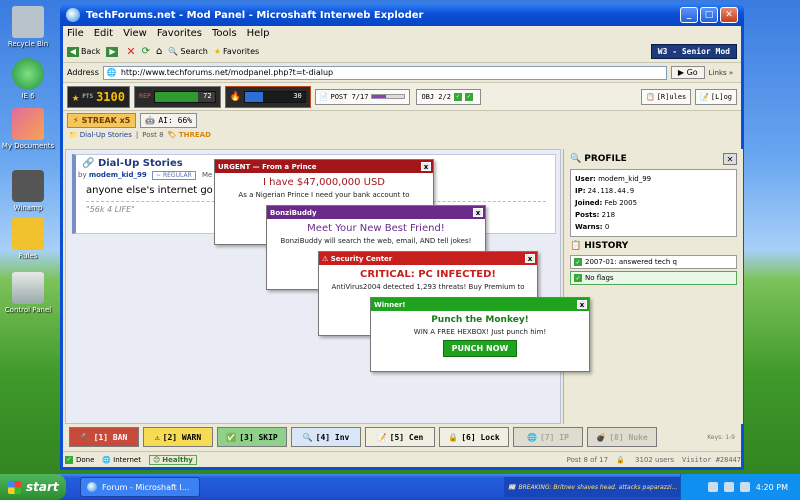 The image size is (800, 500). Describe the element at coordinates (106, 135) in the screenshot. I see `breadcrumb-forum: Dial-Up Stories` at that location.